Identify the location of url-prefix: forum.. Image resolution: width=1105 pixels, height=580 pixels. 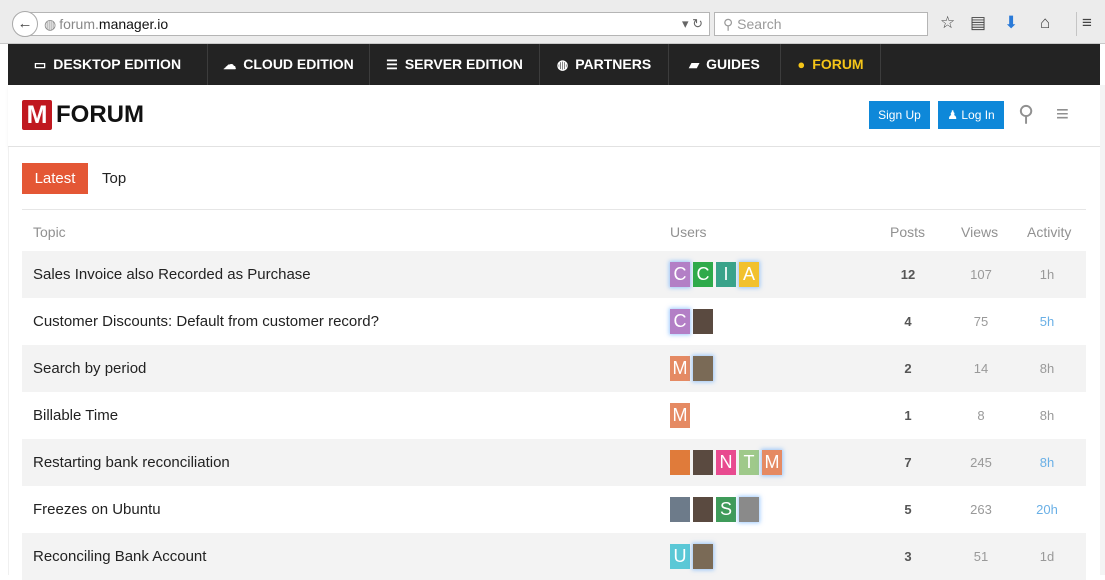
(79, 24).